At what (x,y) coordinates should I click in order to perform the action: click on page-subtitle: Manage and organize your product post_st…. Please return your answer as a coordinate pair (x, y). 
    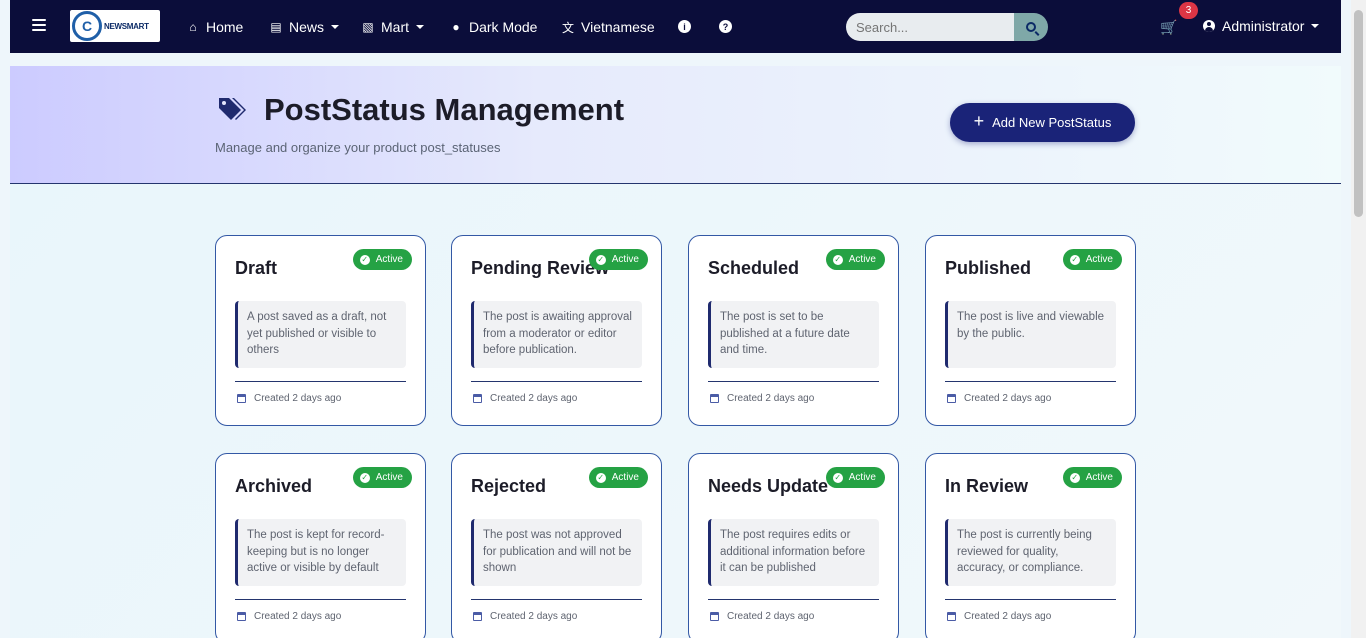
    Looking at the image, I should click on (358, 147).